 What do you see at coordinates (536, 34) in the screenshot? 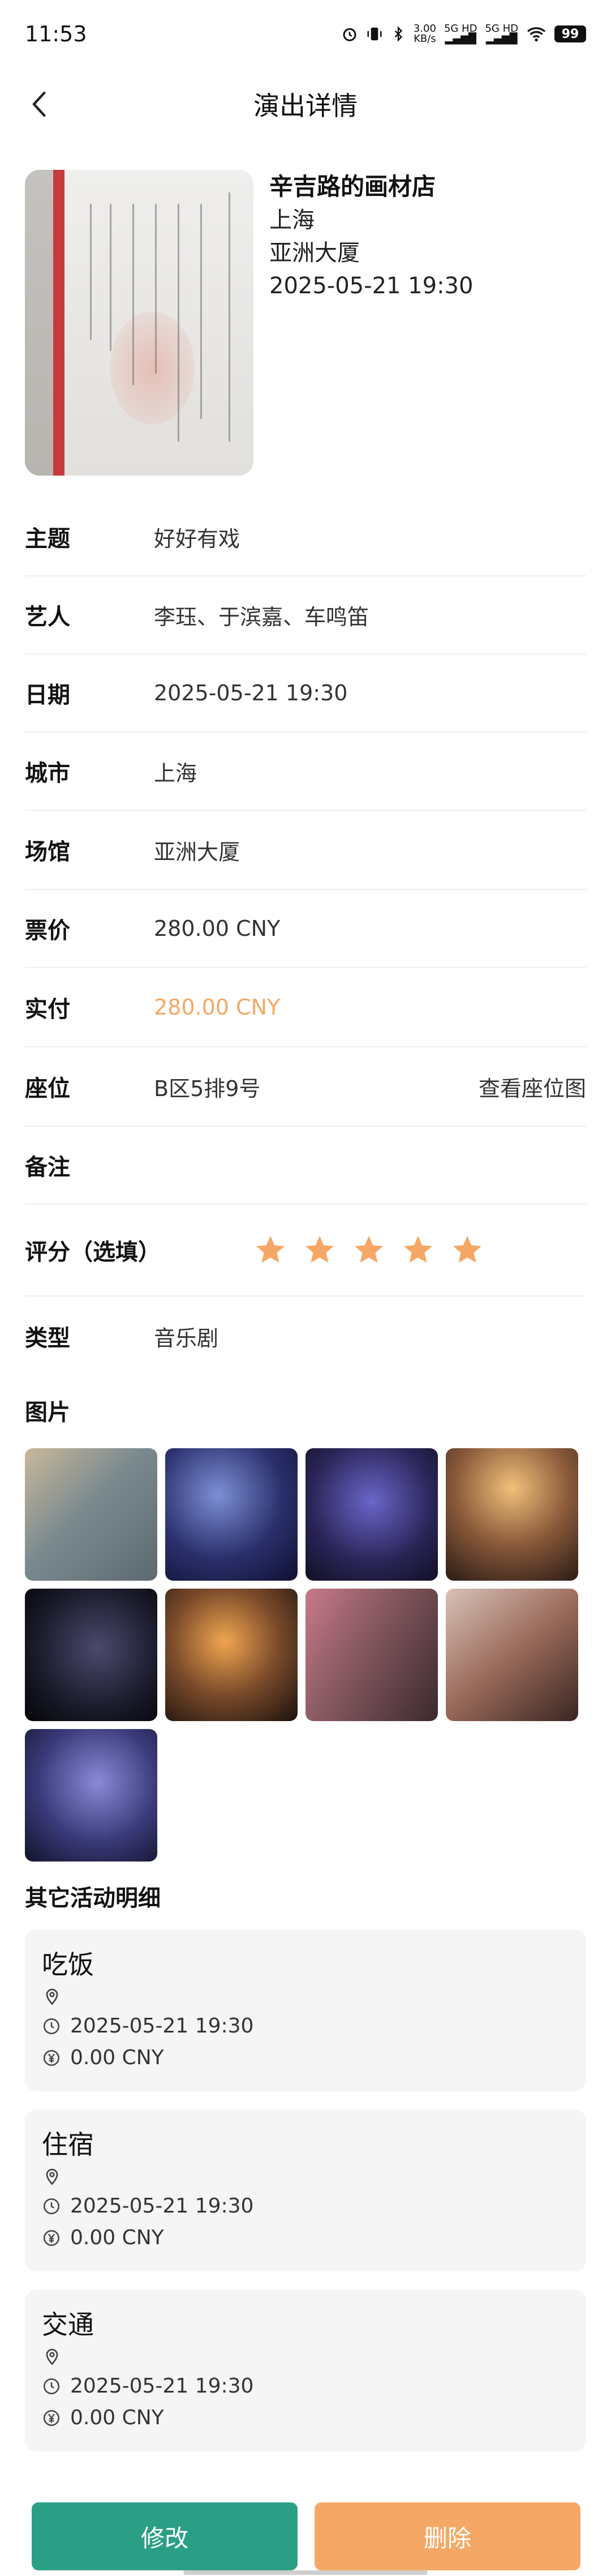
I see `wifi-icon` at bounding box center [536, 34].